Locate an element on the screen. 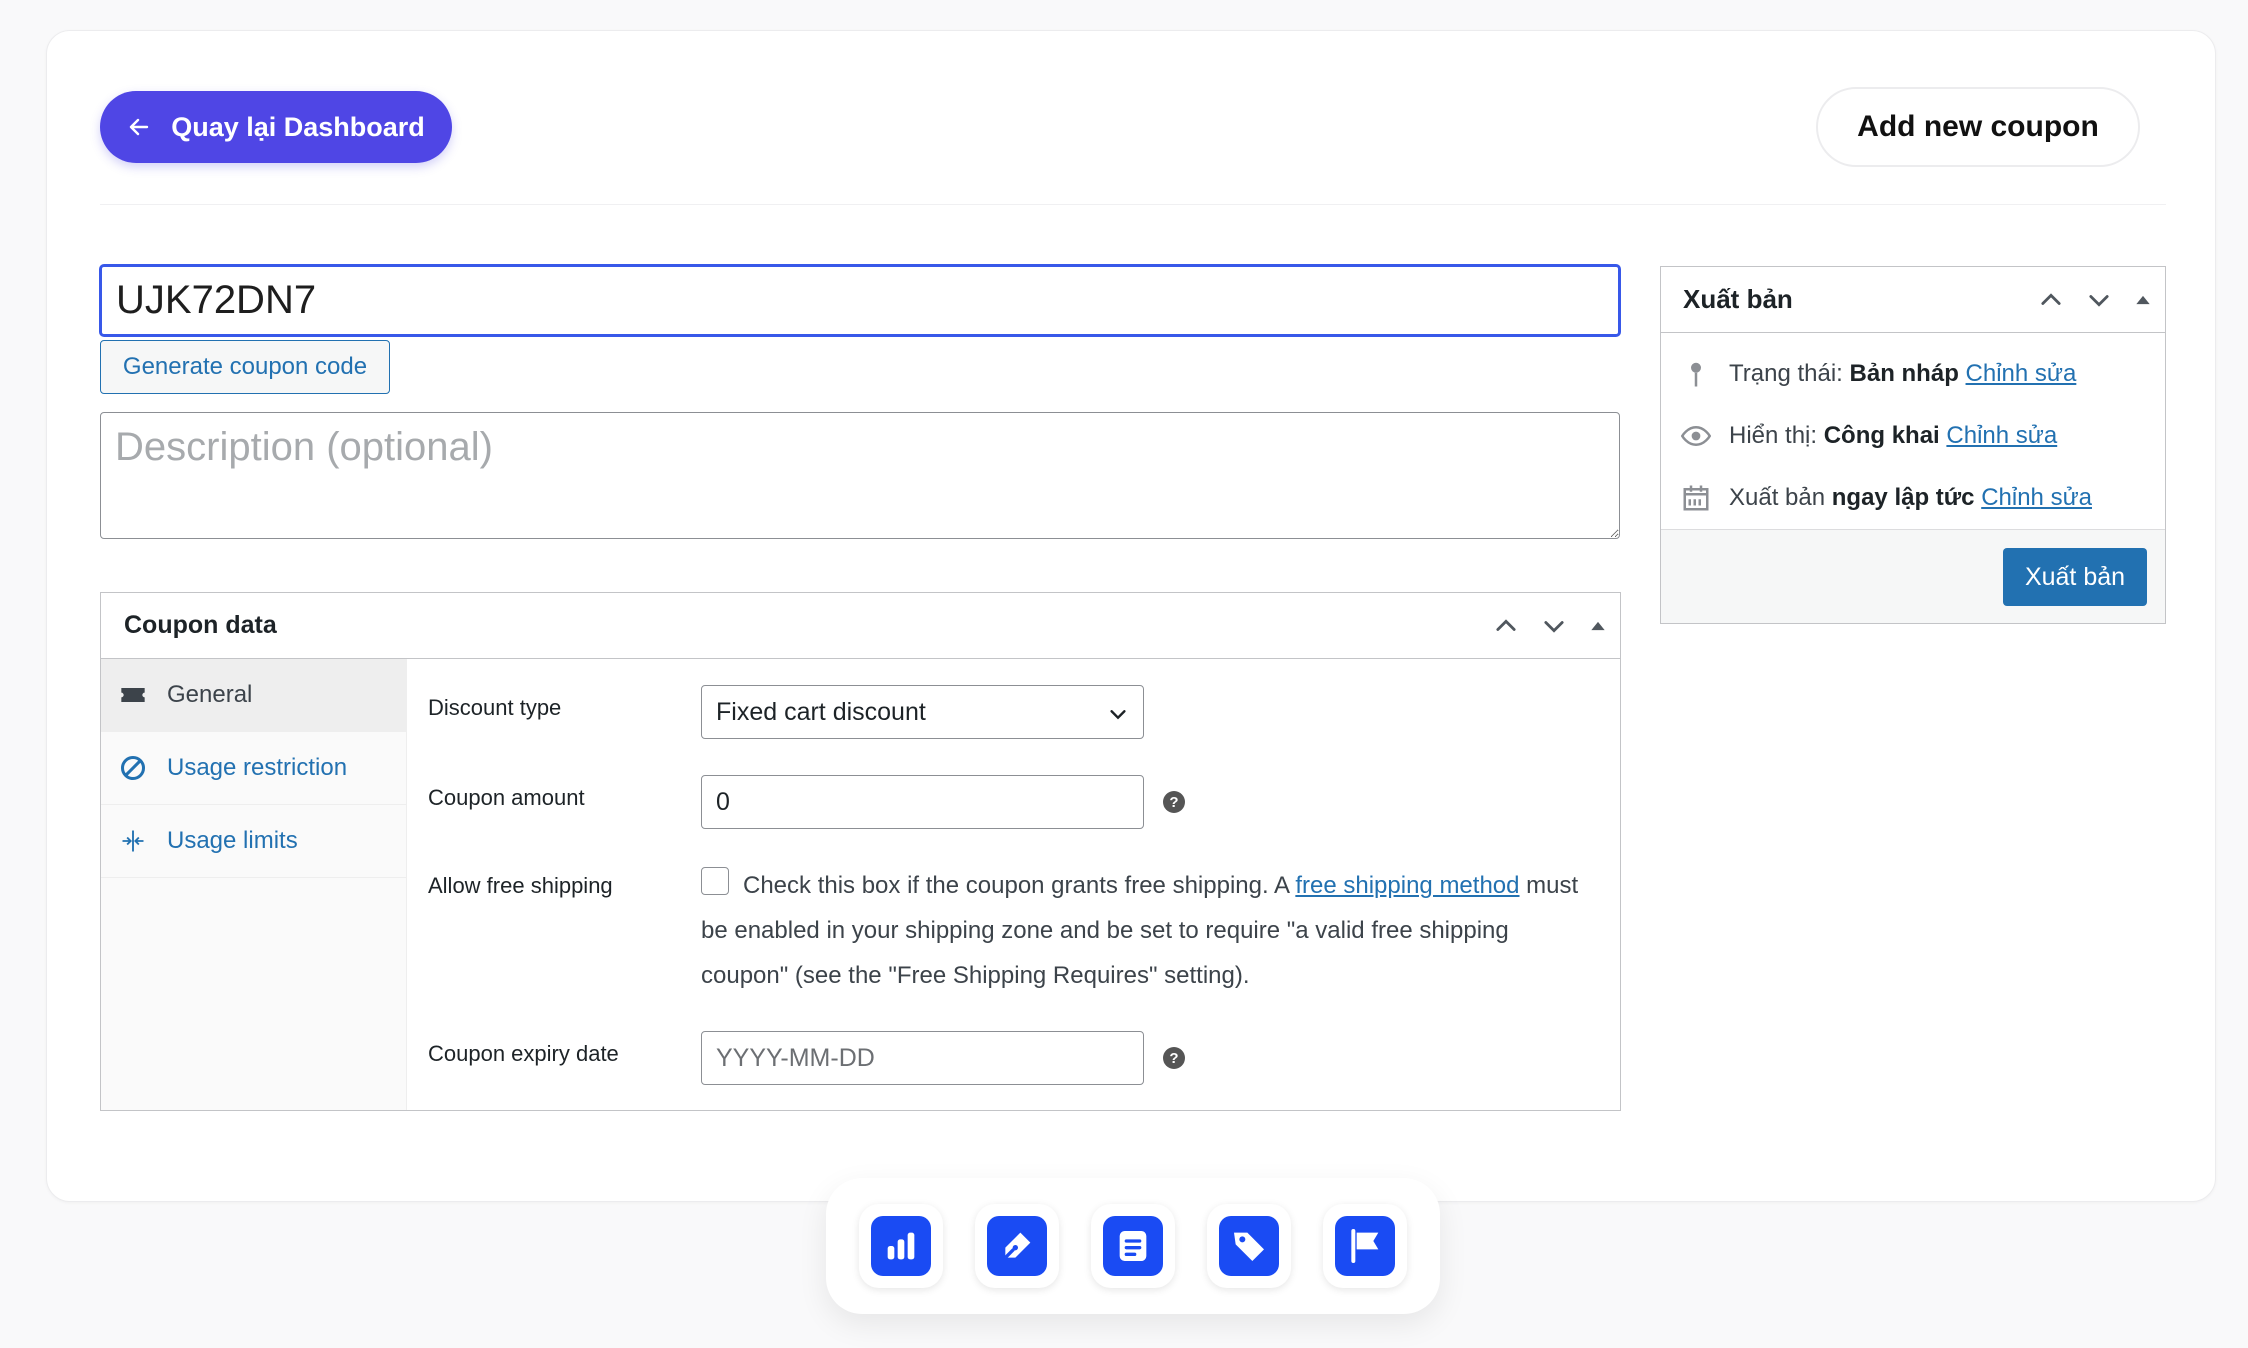 The height and width of the screenshot is (1348, 2248). edit-status-link: Chỉnh sửa is located at coordinates (2021, 373).